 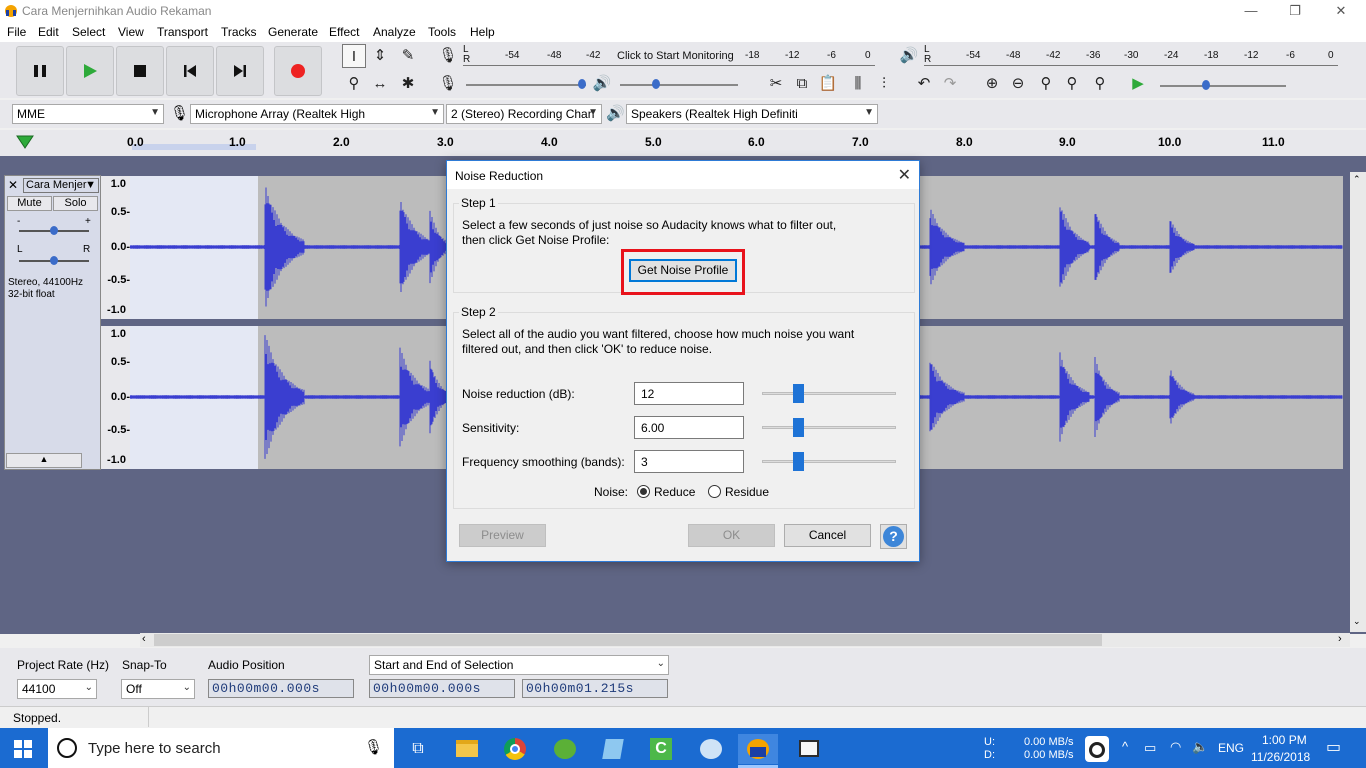 What do you see at coordinates (829, 461) in the screenshot?
I see `frequency-smoothing-slider` at bounding box center [829, 461].